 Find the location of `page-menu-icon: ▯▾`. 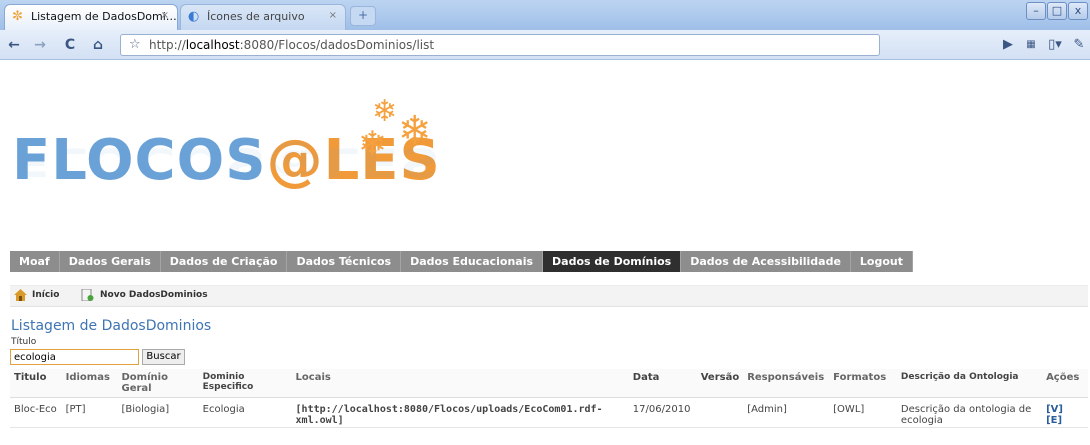

page-menu-icon: ▯▾ is located at coordinates (1055, 45).